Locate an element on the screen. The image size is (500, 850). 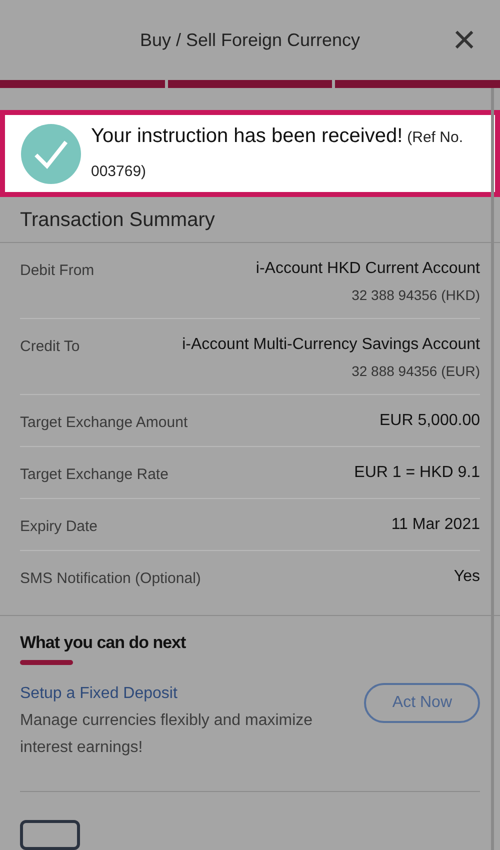
section-title: What you can do next is located at coordinates (103, 642).